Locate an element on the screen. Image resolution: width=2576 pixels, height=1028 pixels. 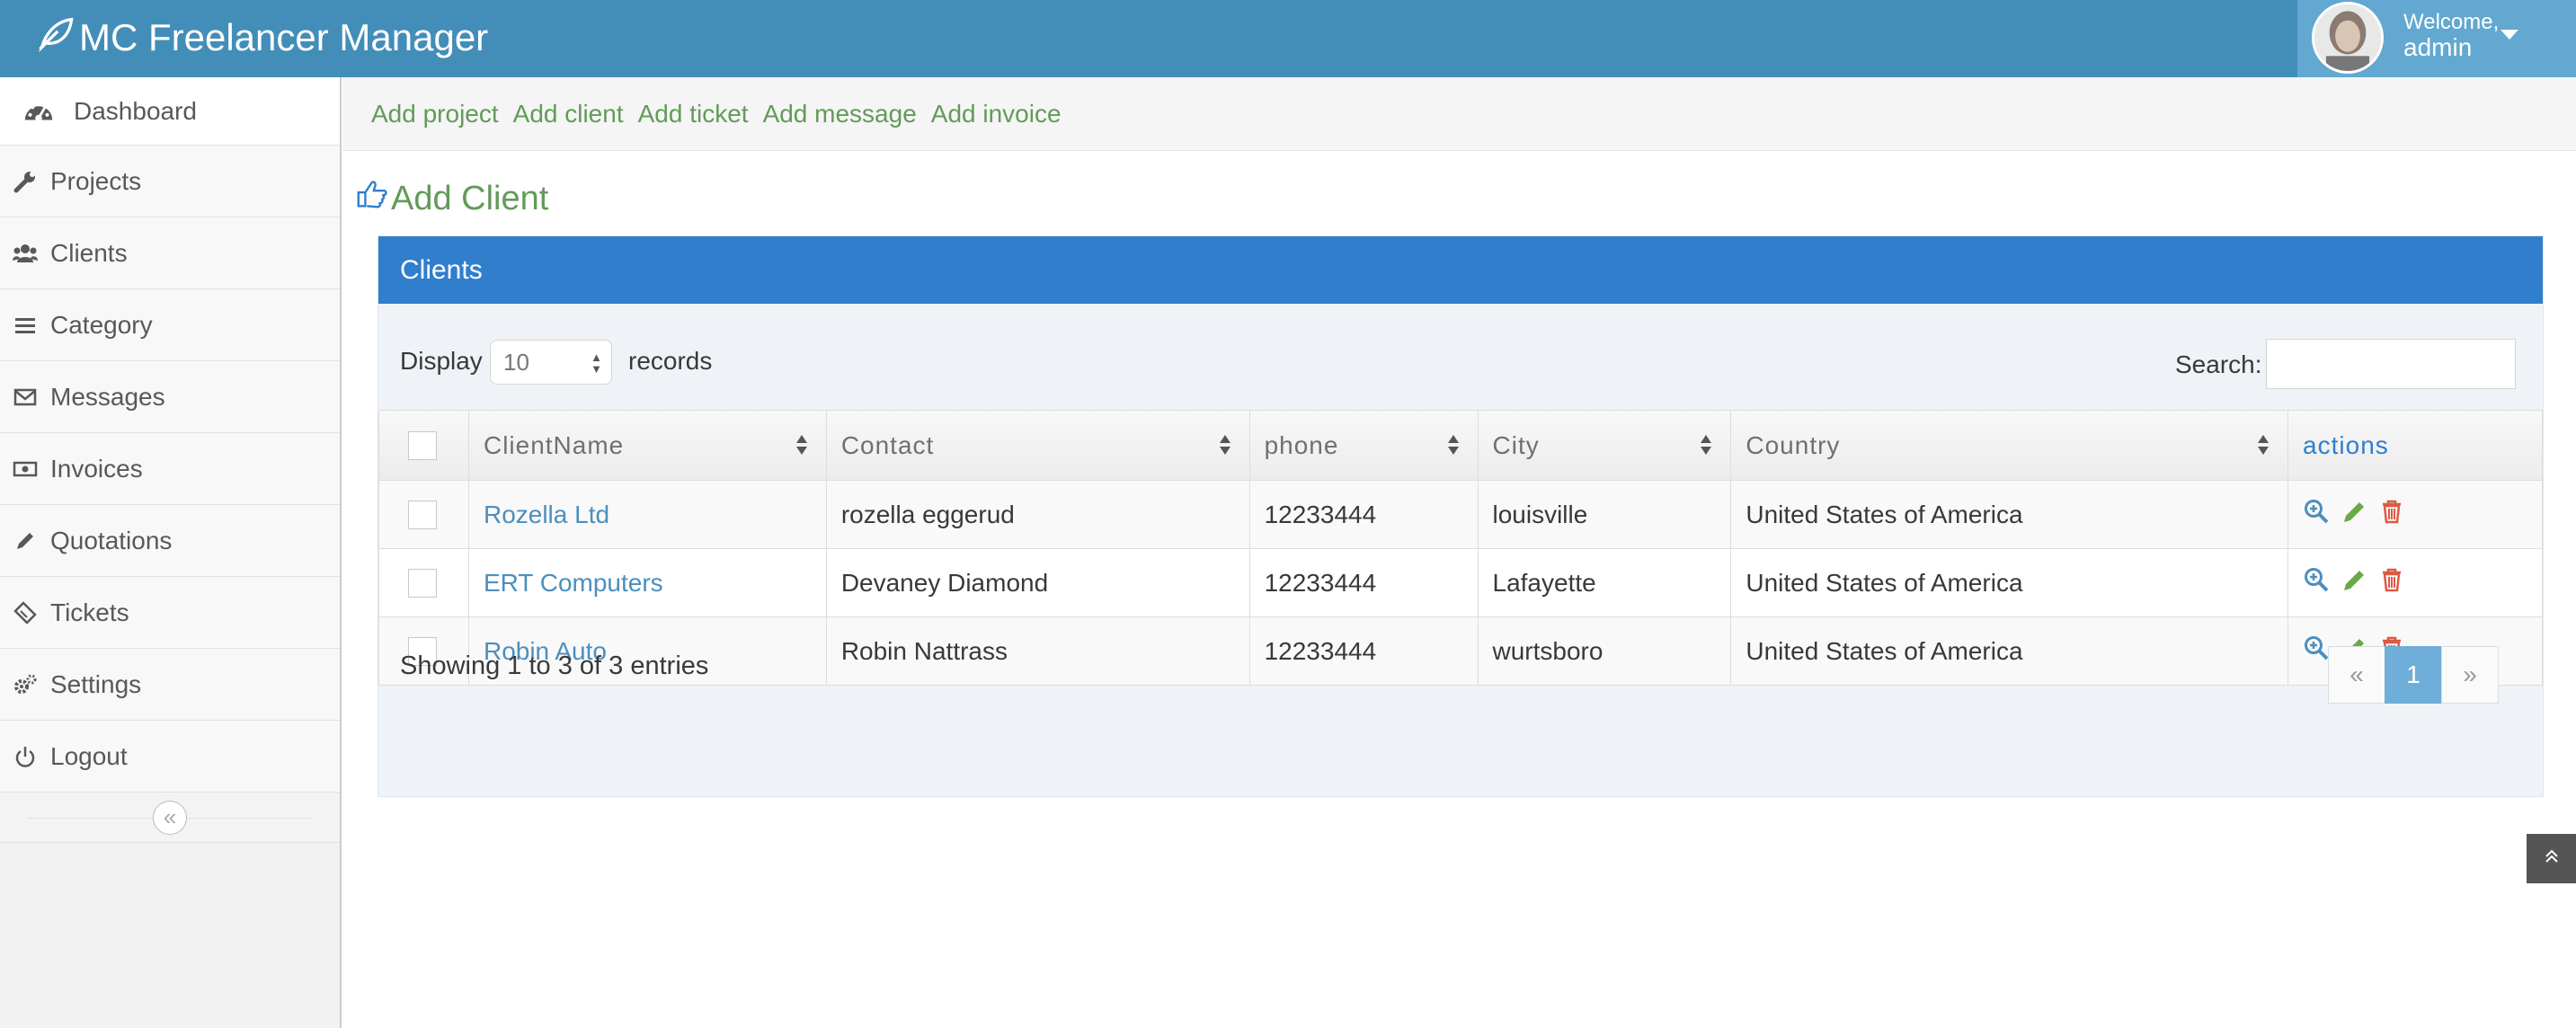
pagination: « 1 » is located at coordinates (2413, 675).